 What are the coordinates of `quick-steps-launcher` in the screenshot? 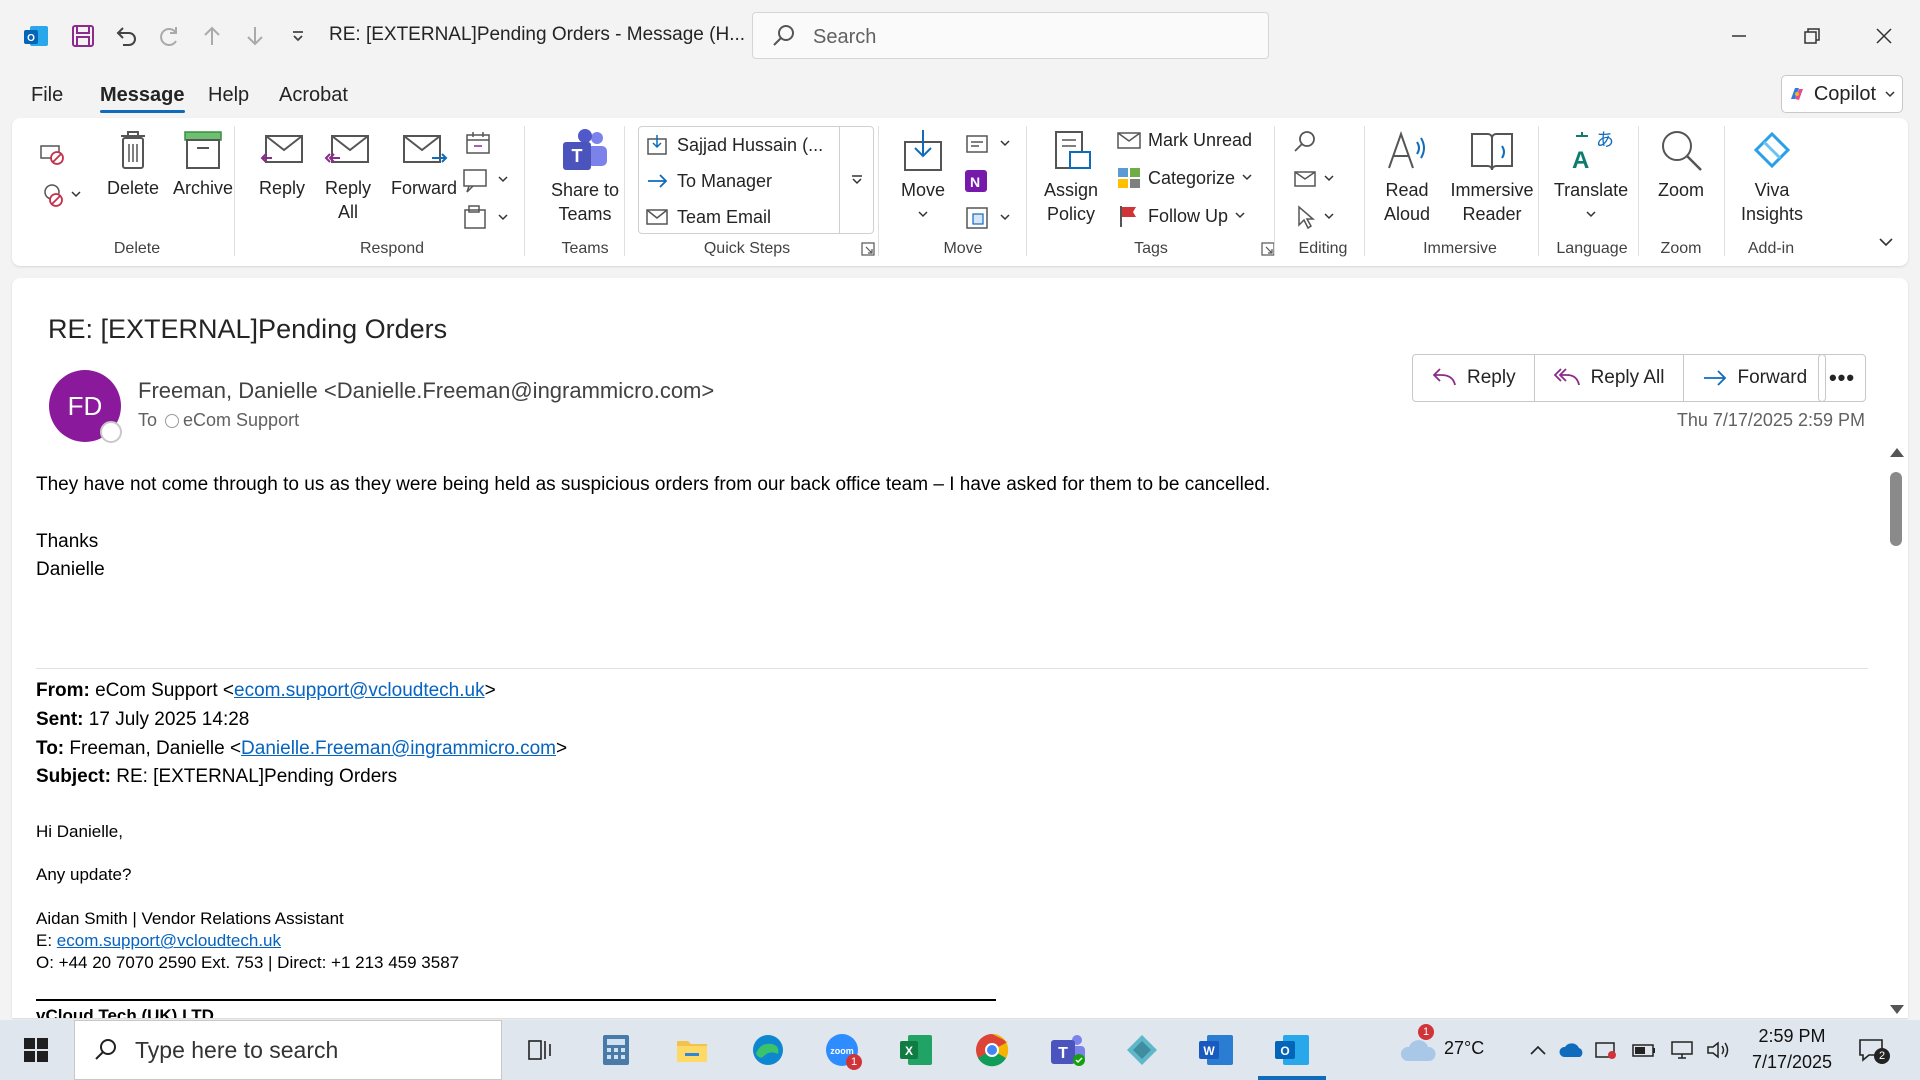 It's located at (868, 251).